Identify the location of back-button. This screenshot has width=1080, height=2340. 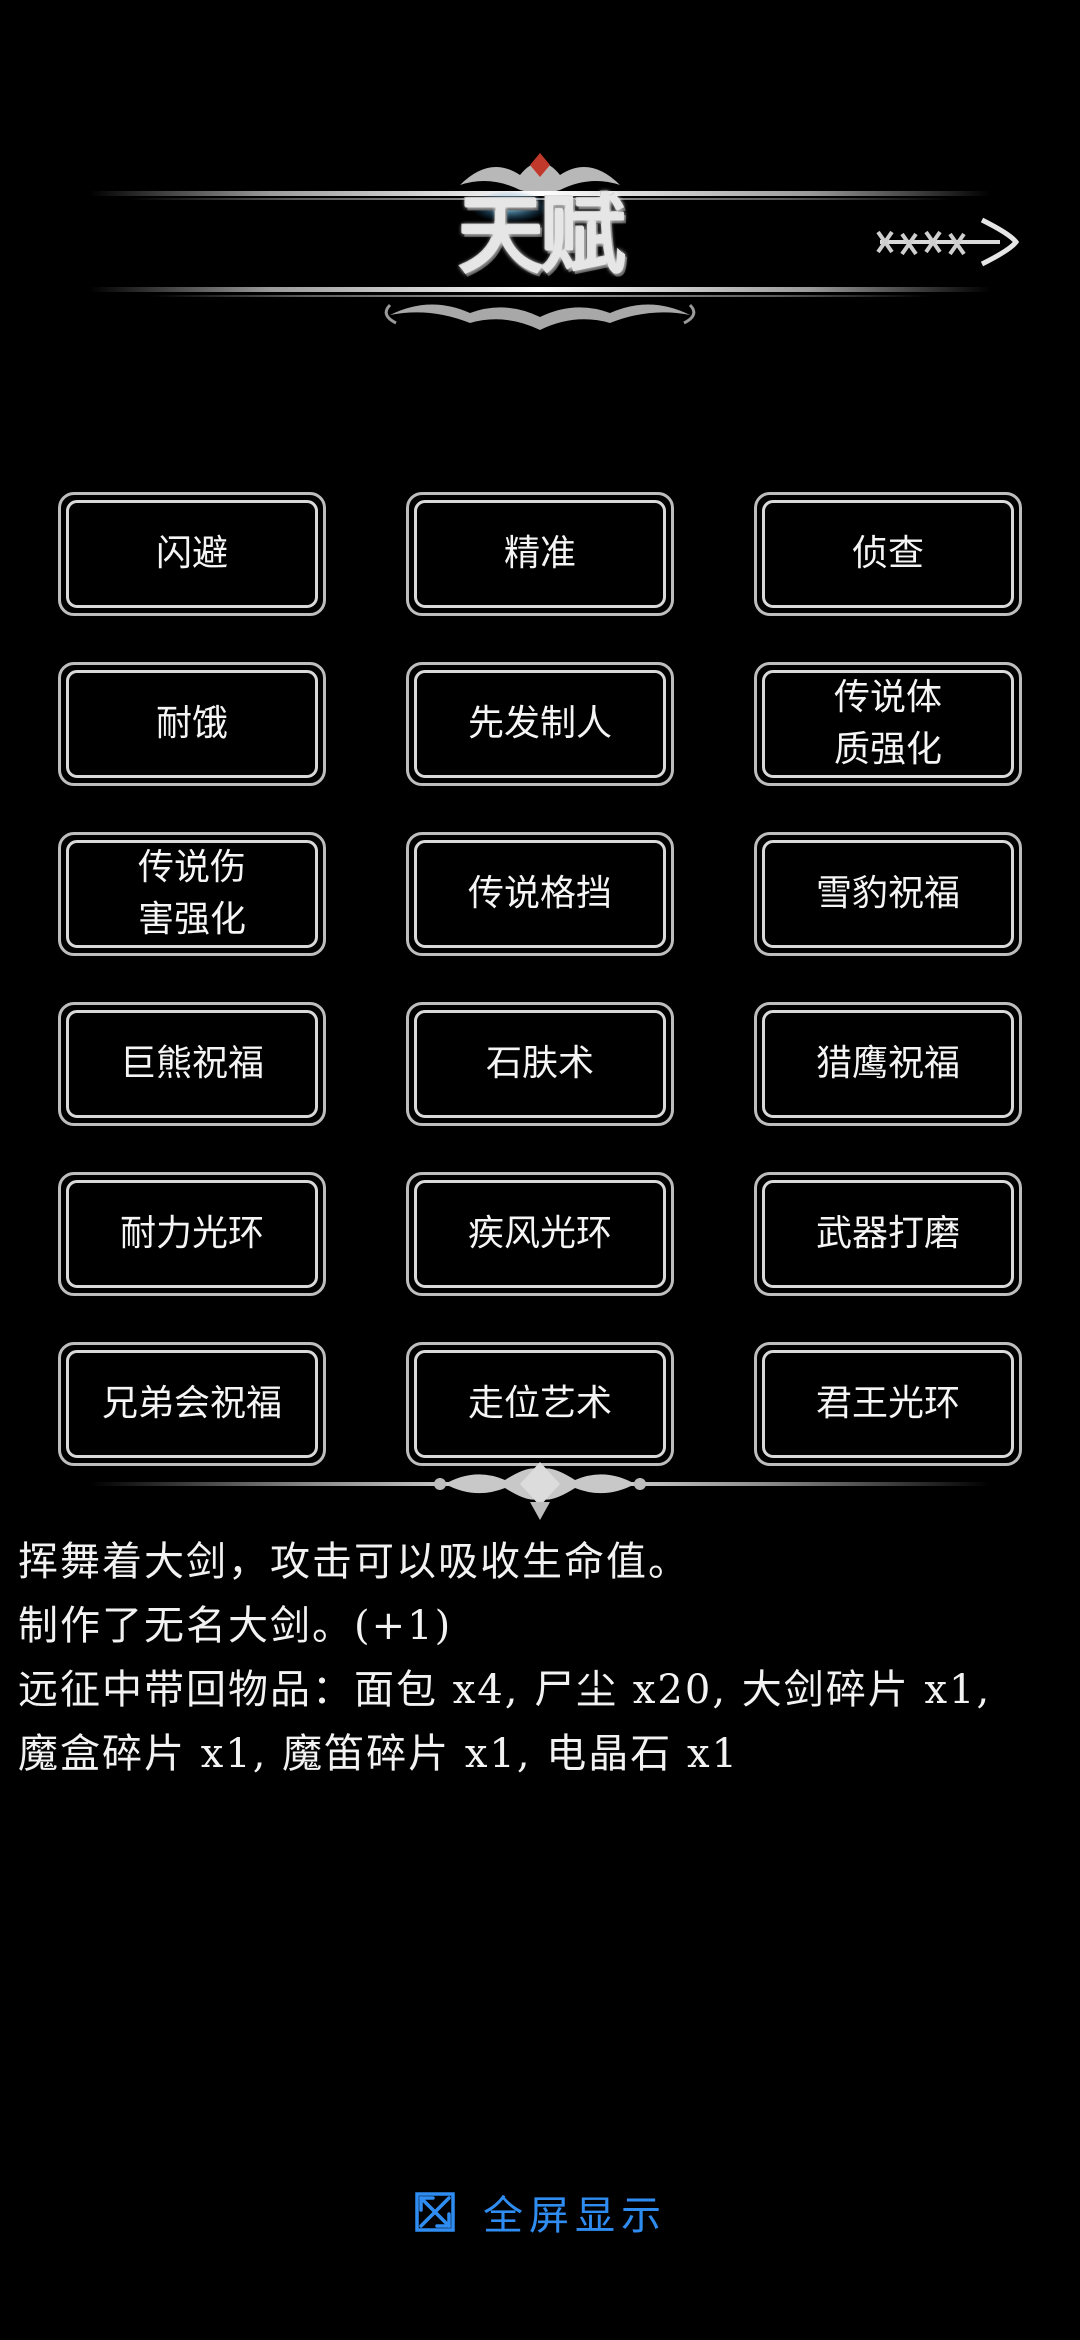
(945, 242).